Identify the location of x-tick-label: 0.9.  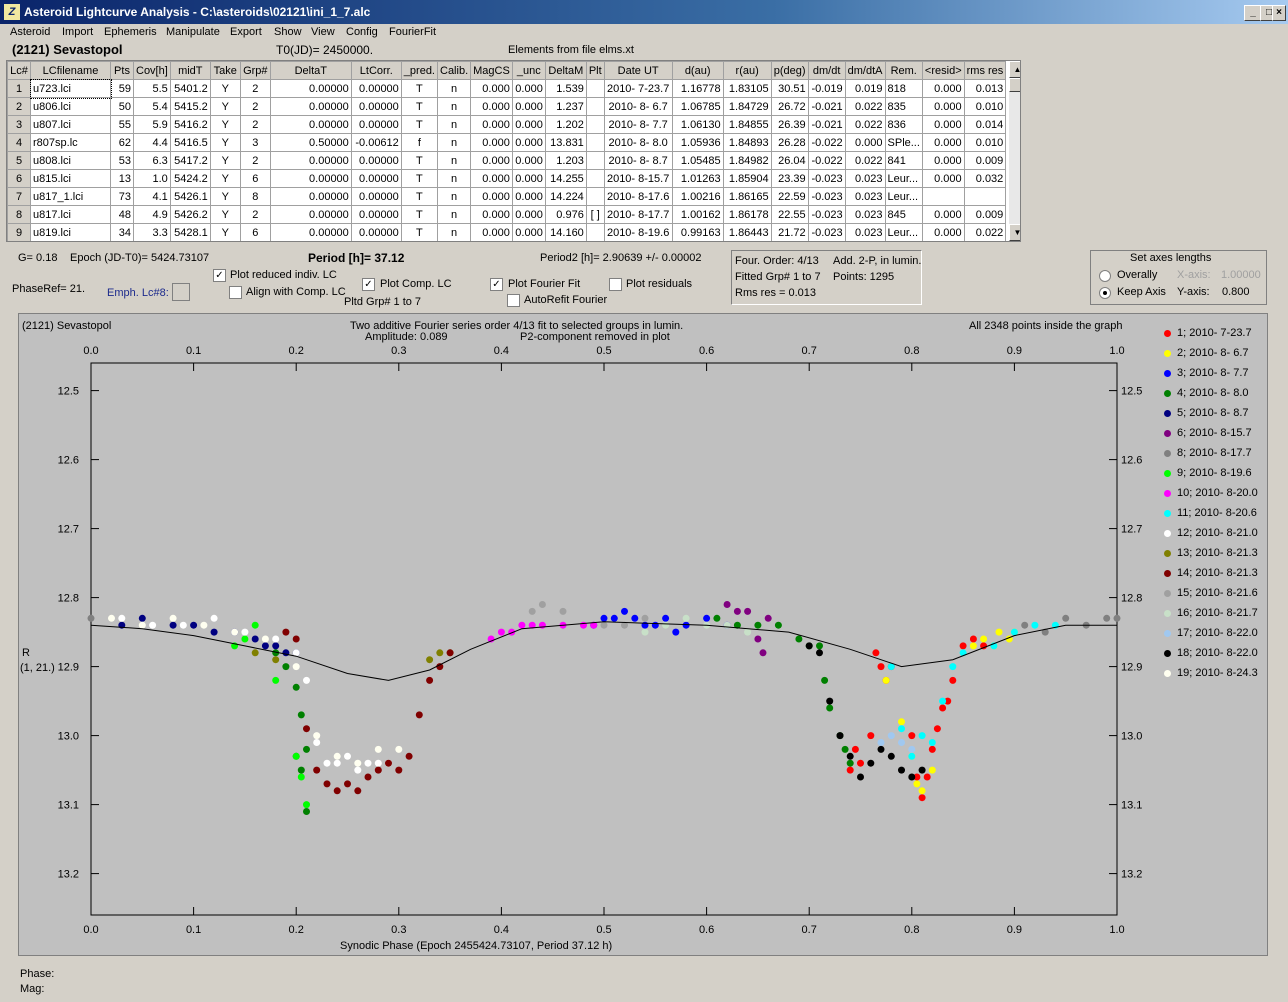
(1014, 930).